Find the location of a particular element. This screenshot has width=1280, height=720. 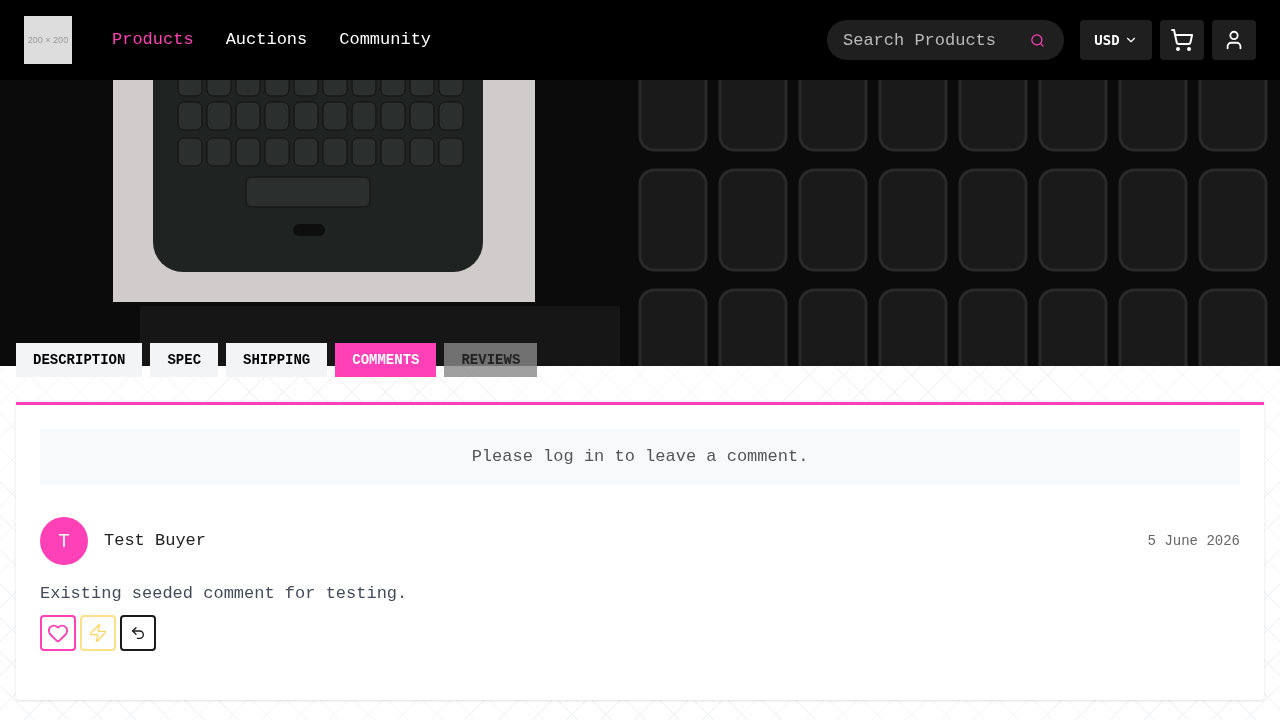

reply-icon is located at coordinates (138, 632).